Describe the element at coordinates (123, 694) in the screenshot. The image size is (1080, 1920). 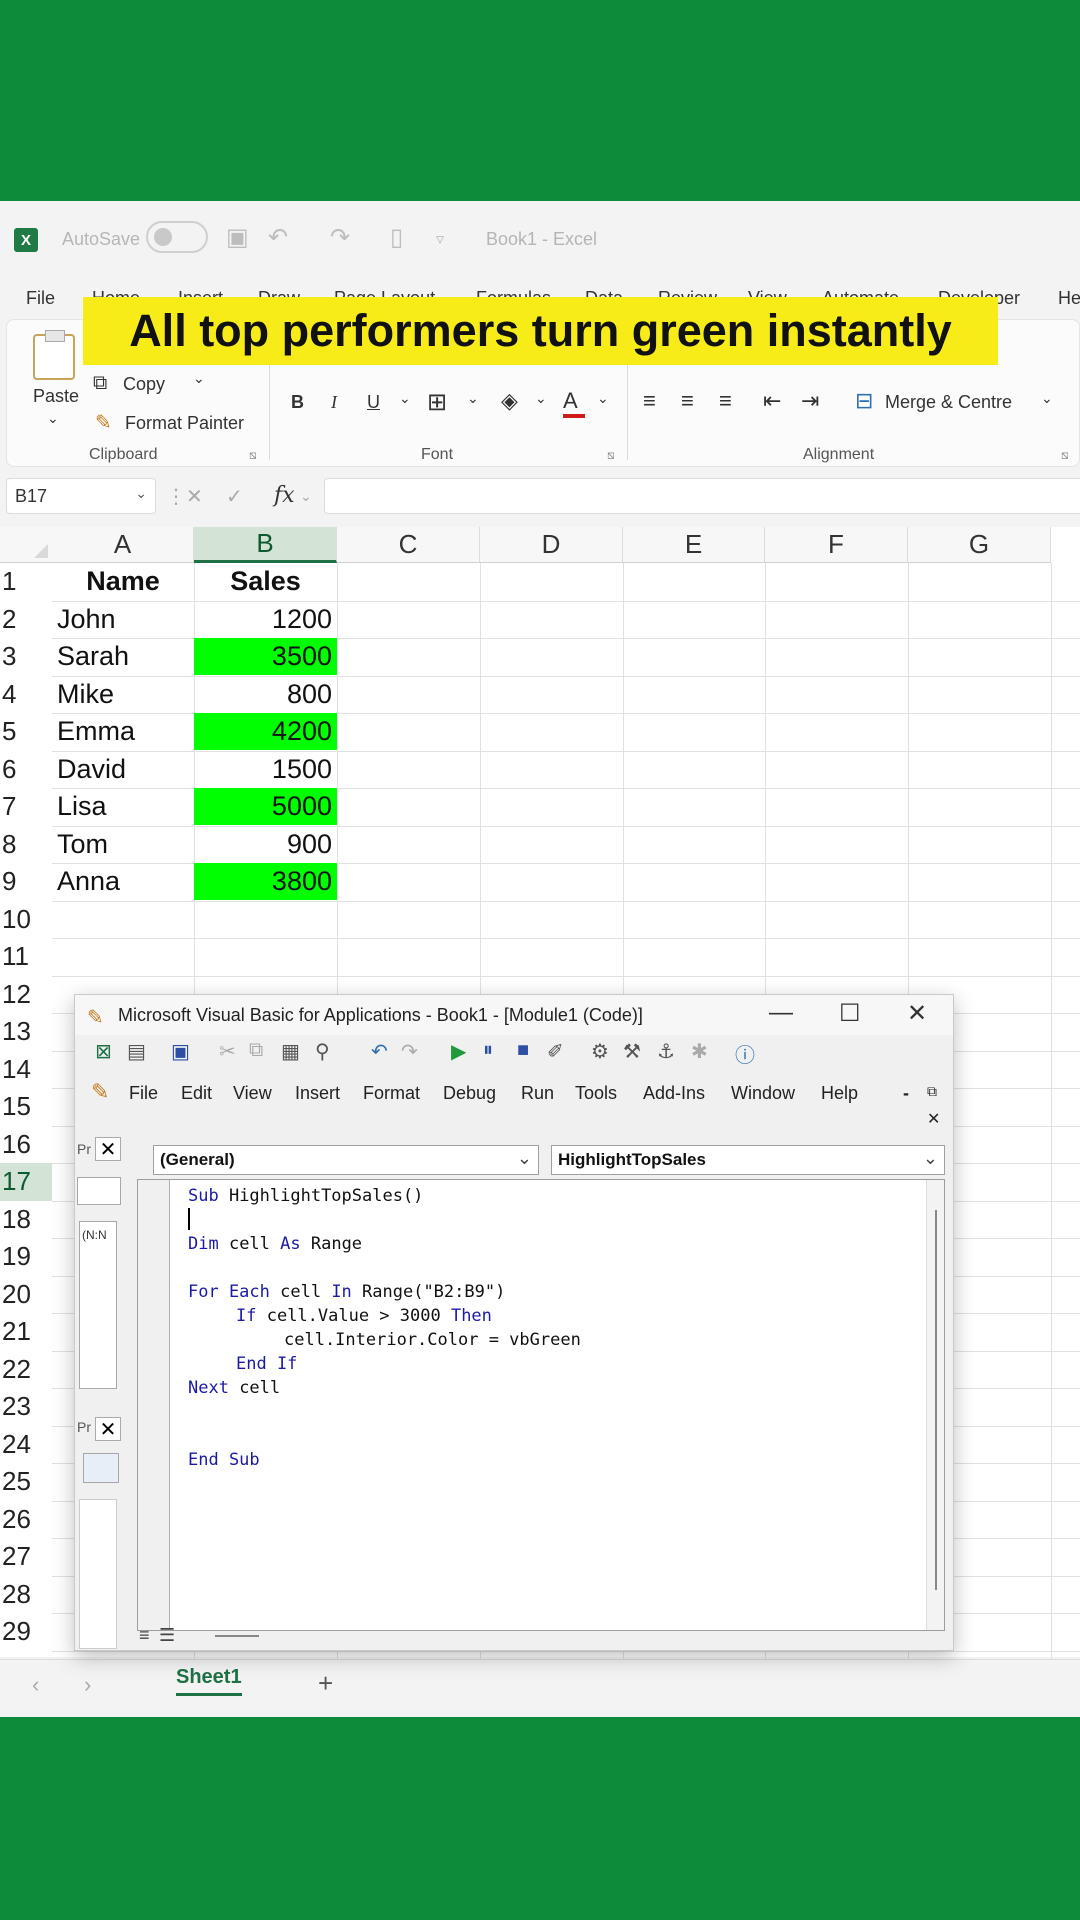
I see `cell-name: Mike` at that location.